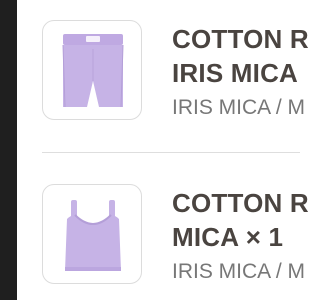 This screenshot has width=320, height=300. I want to click on left-rail, so click(8, 150).